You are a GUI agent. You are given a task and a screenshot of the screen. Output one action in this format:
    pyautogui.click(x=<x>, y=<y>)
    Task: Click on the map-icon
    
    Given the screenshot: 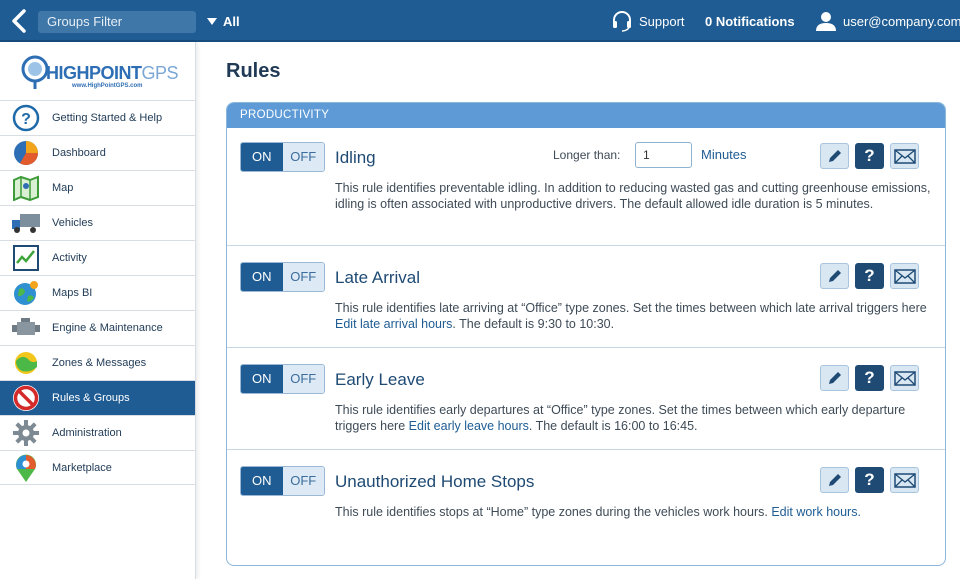 What is the action you would take?
    pyautogui.click(x=26, y=188)
    